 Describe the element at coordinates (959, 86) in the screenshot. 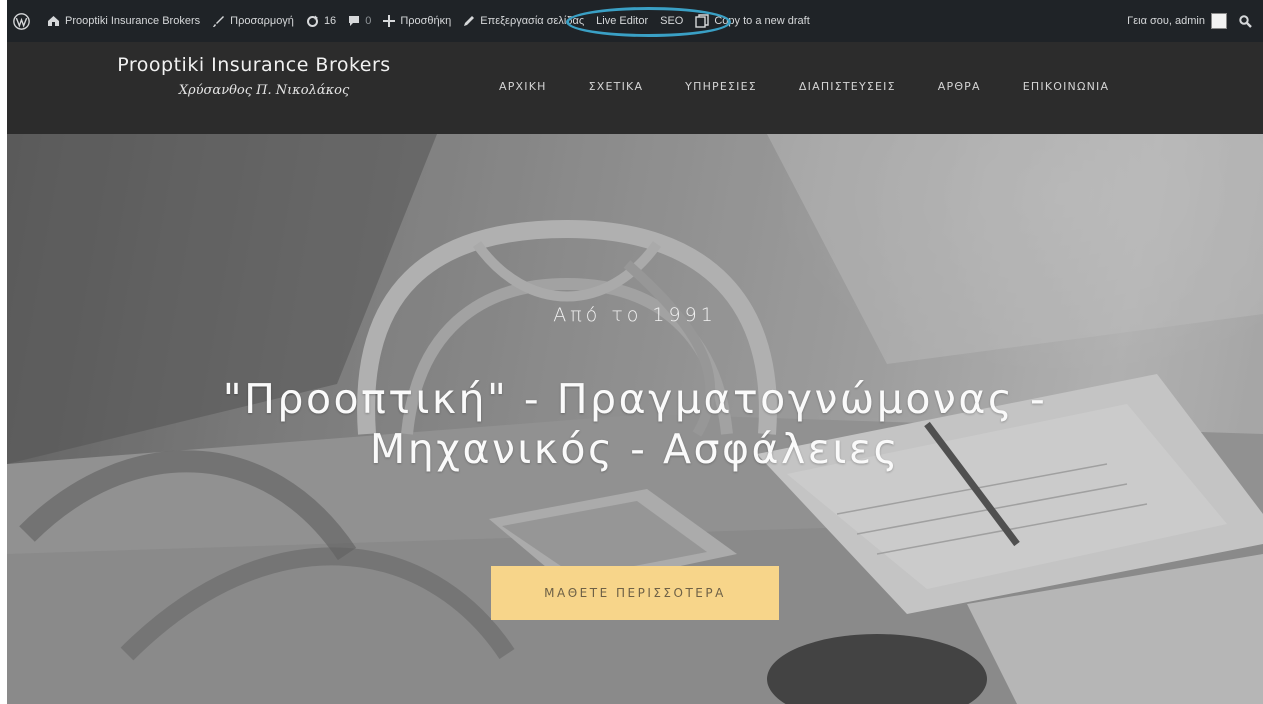

I see `nav-item-articles: ΑΡΘΡΑ` at that location.